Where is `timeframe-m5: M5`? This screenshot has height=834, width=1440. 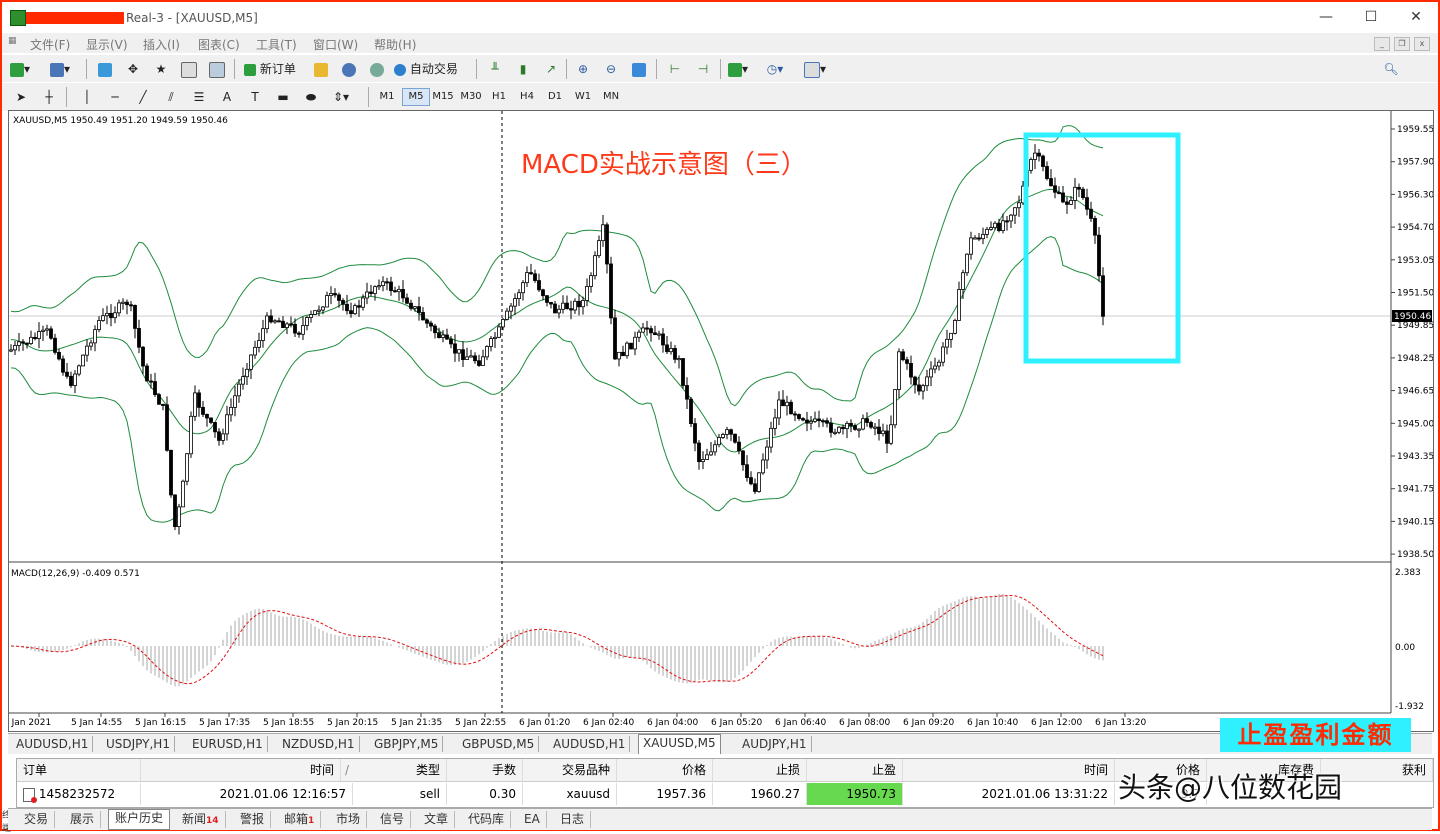 timeframe-m5: M5 is located at coordinates (416, 97).